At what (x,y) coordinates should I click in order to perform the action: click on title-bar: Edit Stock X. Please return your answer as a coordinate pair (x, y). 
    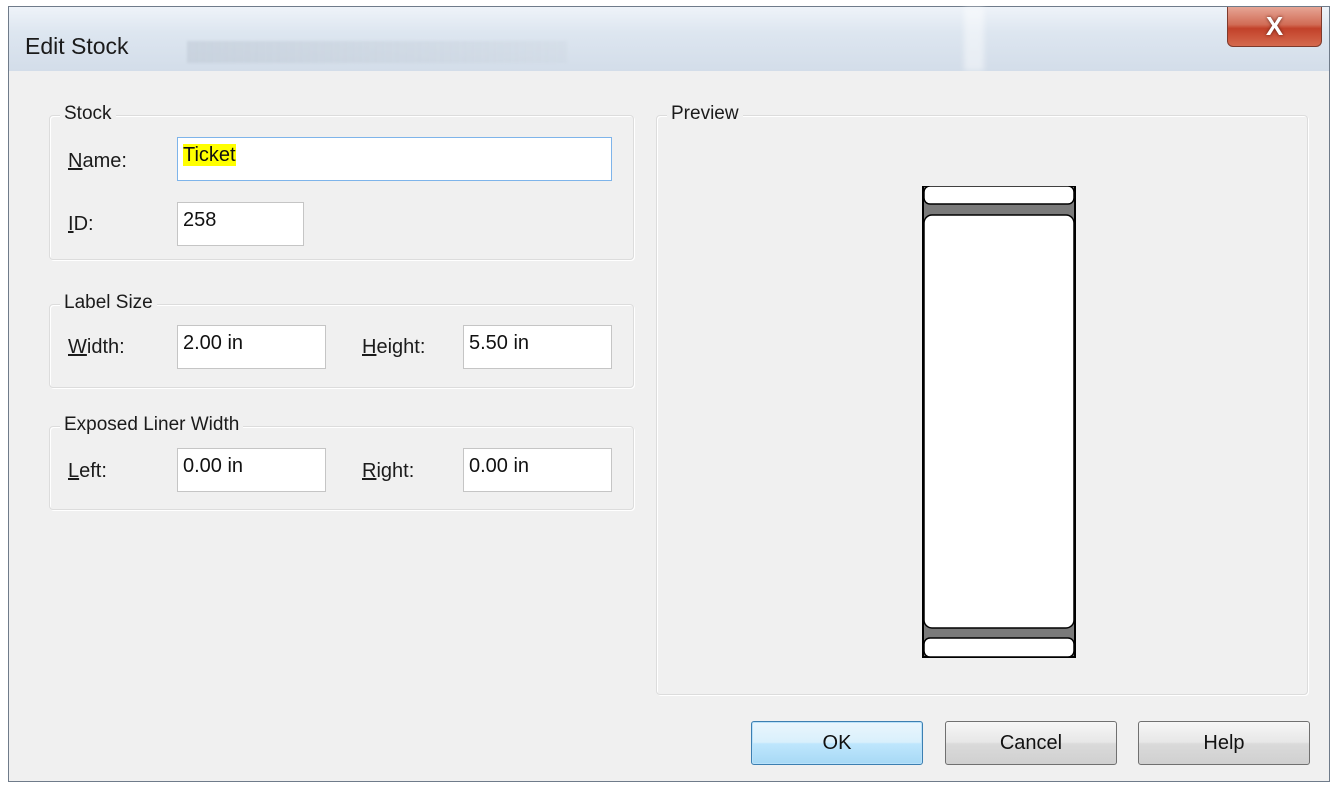
    Looking at the image, I should click on (669, 39).